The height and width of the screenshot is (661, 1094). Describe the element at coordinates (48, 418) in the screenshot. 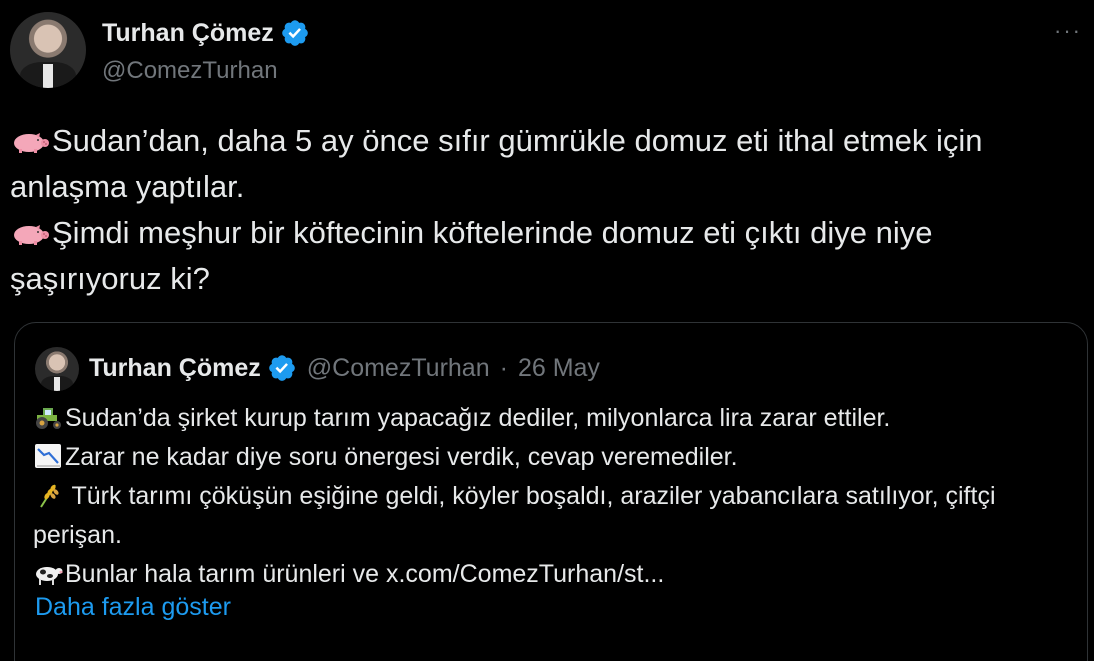

I see `tractor-icon` at that location.